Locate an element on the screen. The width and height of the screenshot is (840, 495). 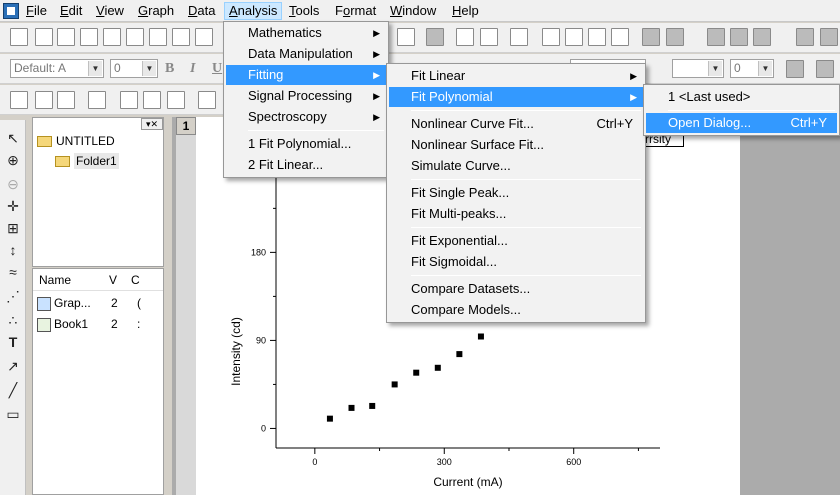
list-item: Grap... 2 ( is located at coordinates (100, 303).